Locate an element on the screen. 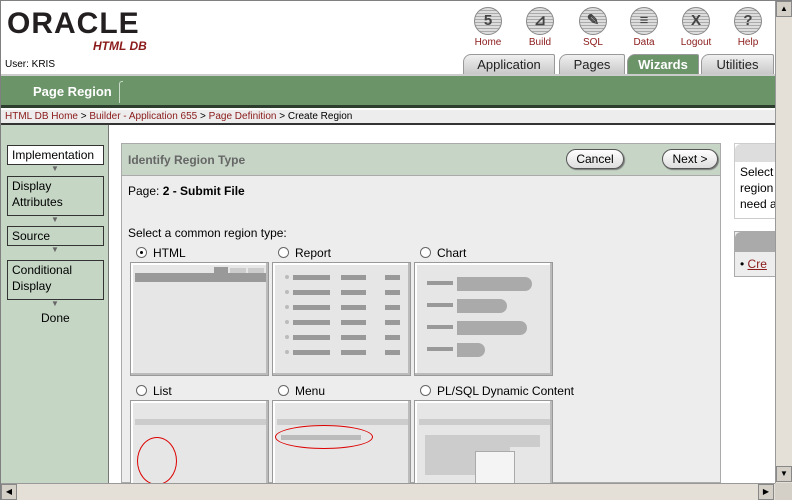 This screenshot has width=792, height=500. nav-home: 5 Home is located at coordinates (488, 27).